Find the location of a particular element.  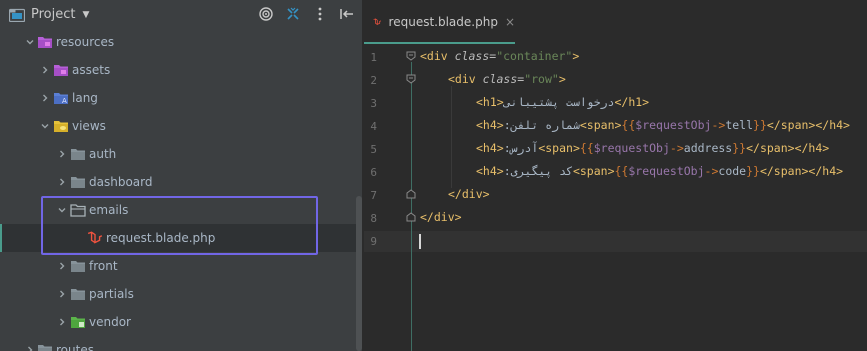

tree-item-label: dashboard is located at coordinates (121, 182).